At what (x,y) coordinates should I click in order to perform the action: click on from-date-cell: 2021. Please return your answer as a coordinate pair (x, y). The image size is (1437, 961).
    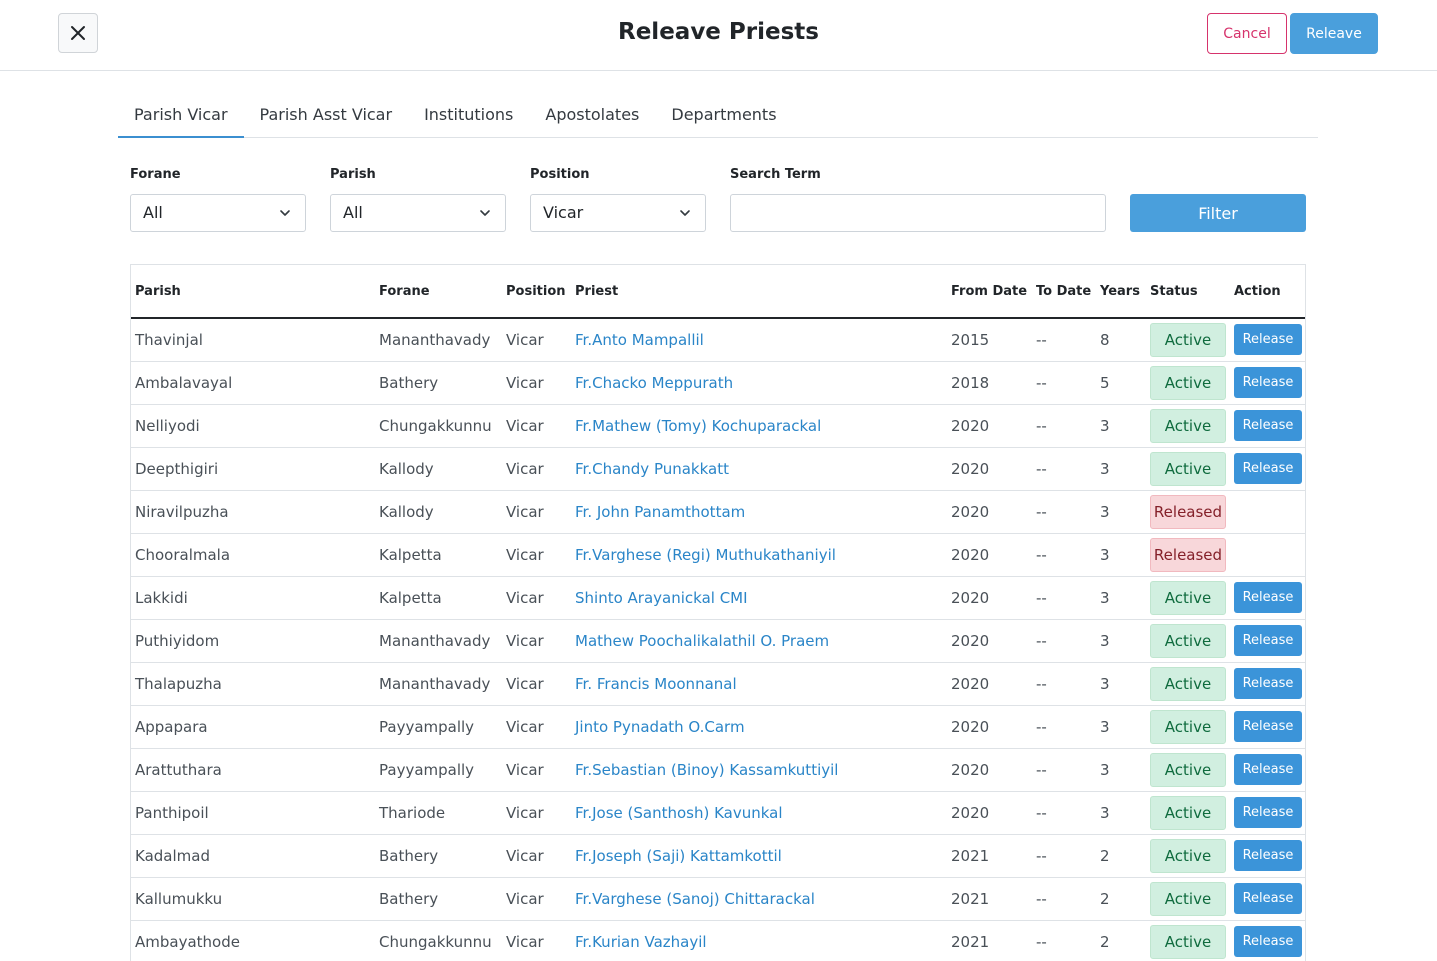
    Looking at the image, I should click on (989, 940).